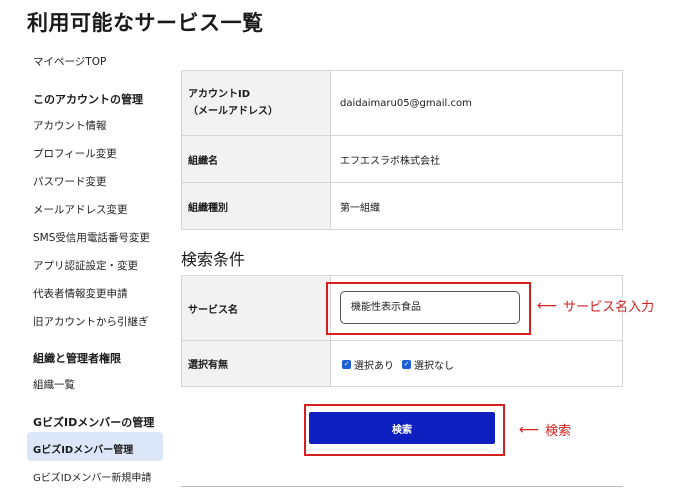 Image resolution: width=680 pixels, height=489 pixels. What do you see at coordinates (219, 94) in the screenshot?
I see `account-id-label-line1: アカウントID` at bounding box center [219, 94].